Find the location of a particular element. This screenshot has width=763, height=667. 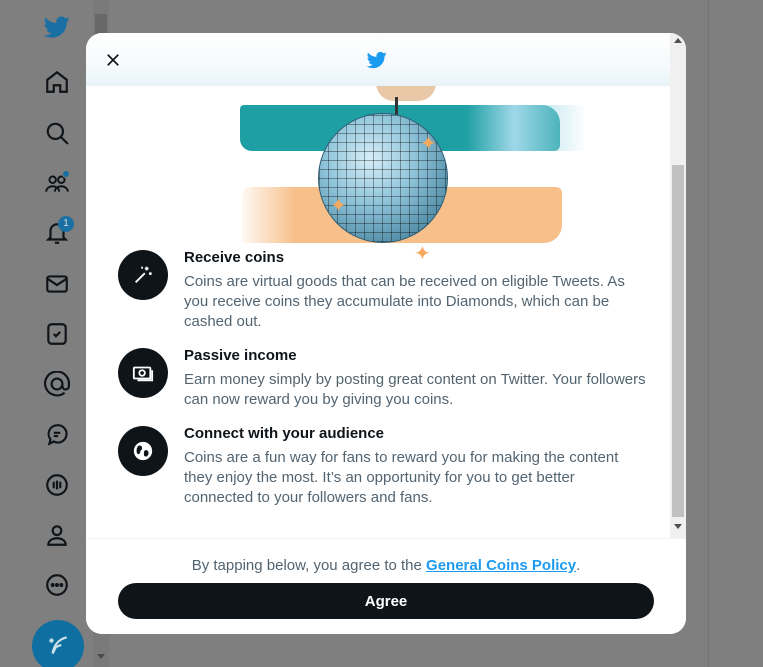

globe-icon is located at coordinates (143, 451).